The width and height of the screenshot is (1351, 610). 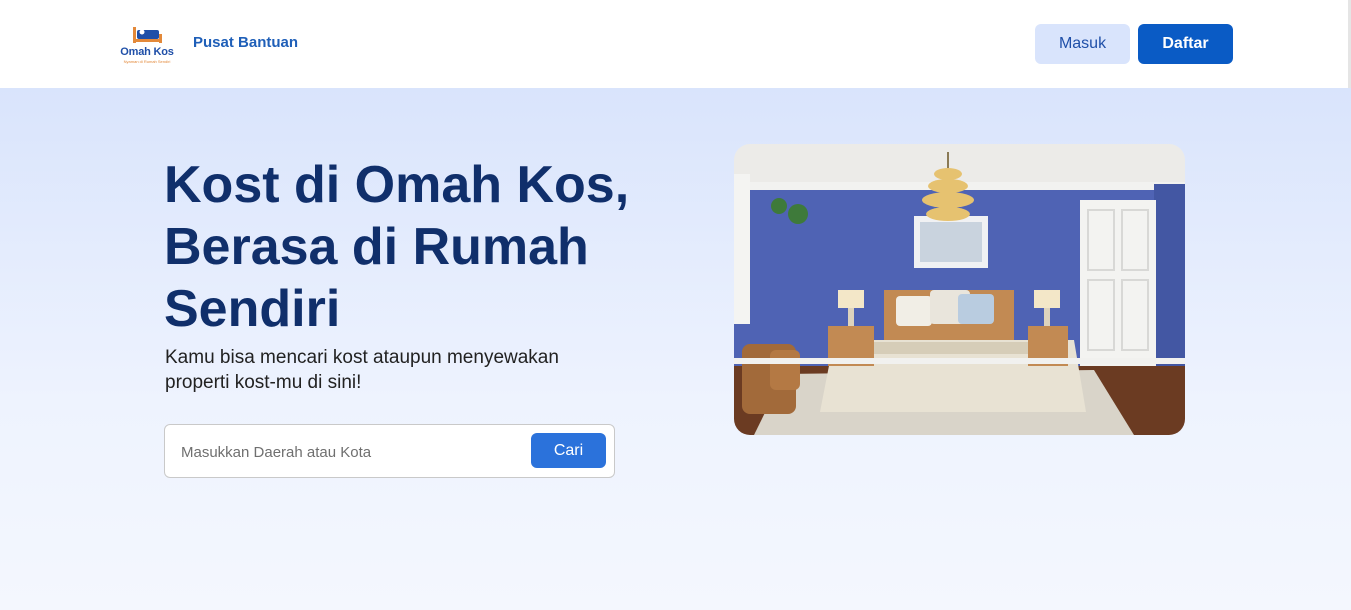 What do you see at coordinates (568, 450) in the screenshot?
I see `search-button: Cari` at bounding box center [568, 450].